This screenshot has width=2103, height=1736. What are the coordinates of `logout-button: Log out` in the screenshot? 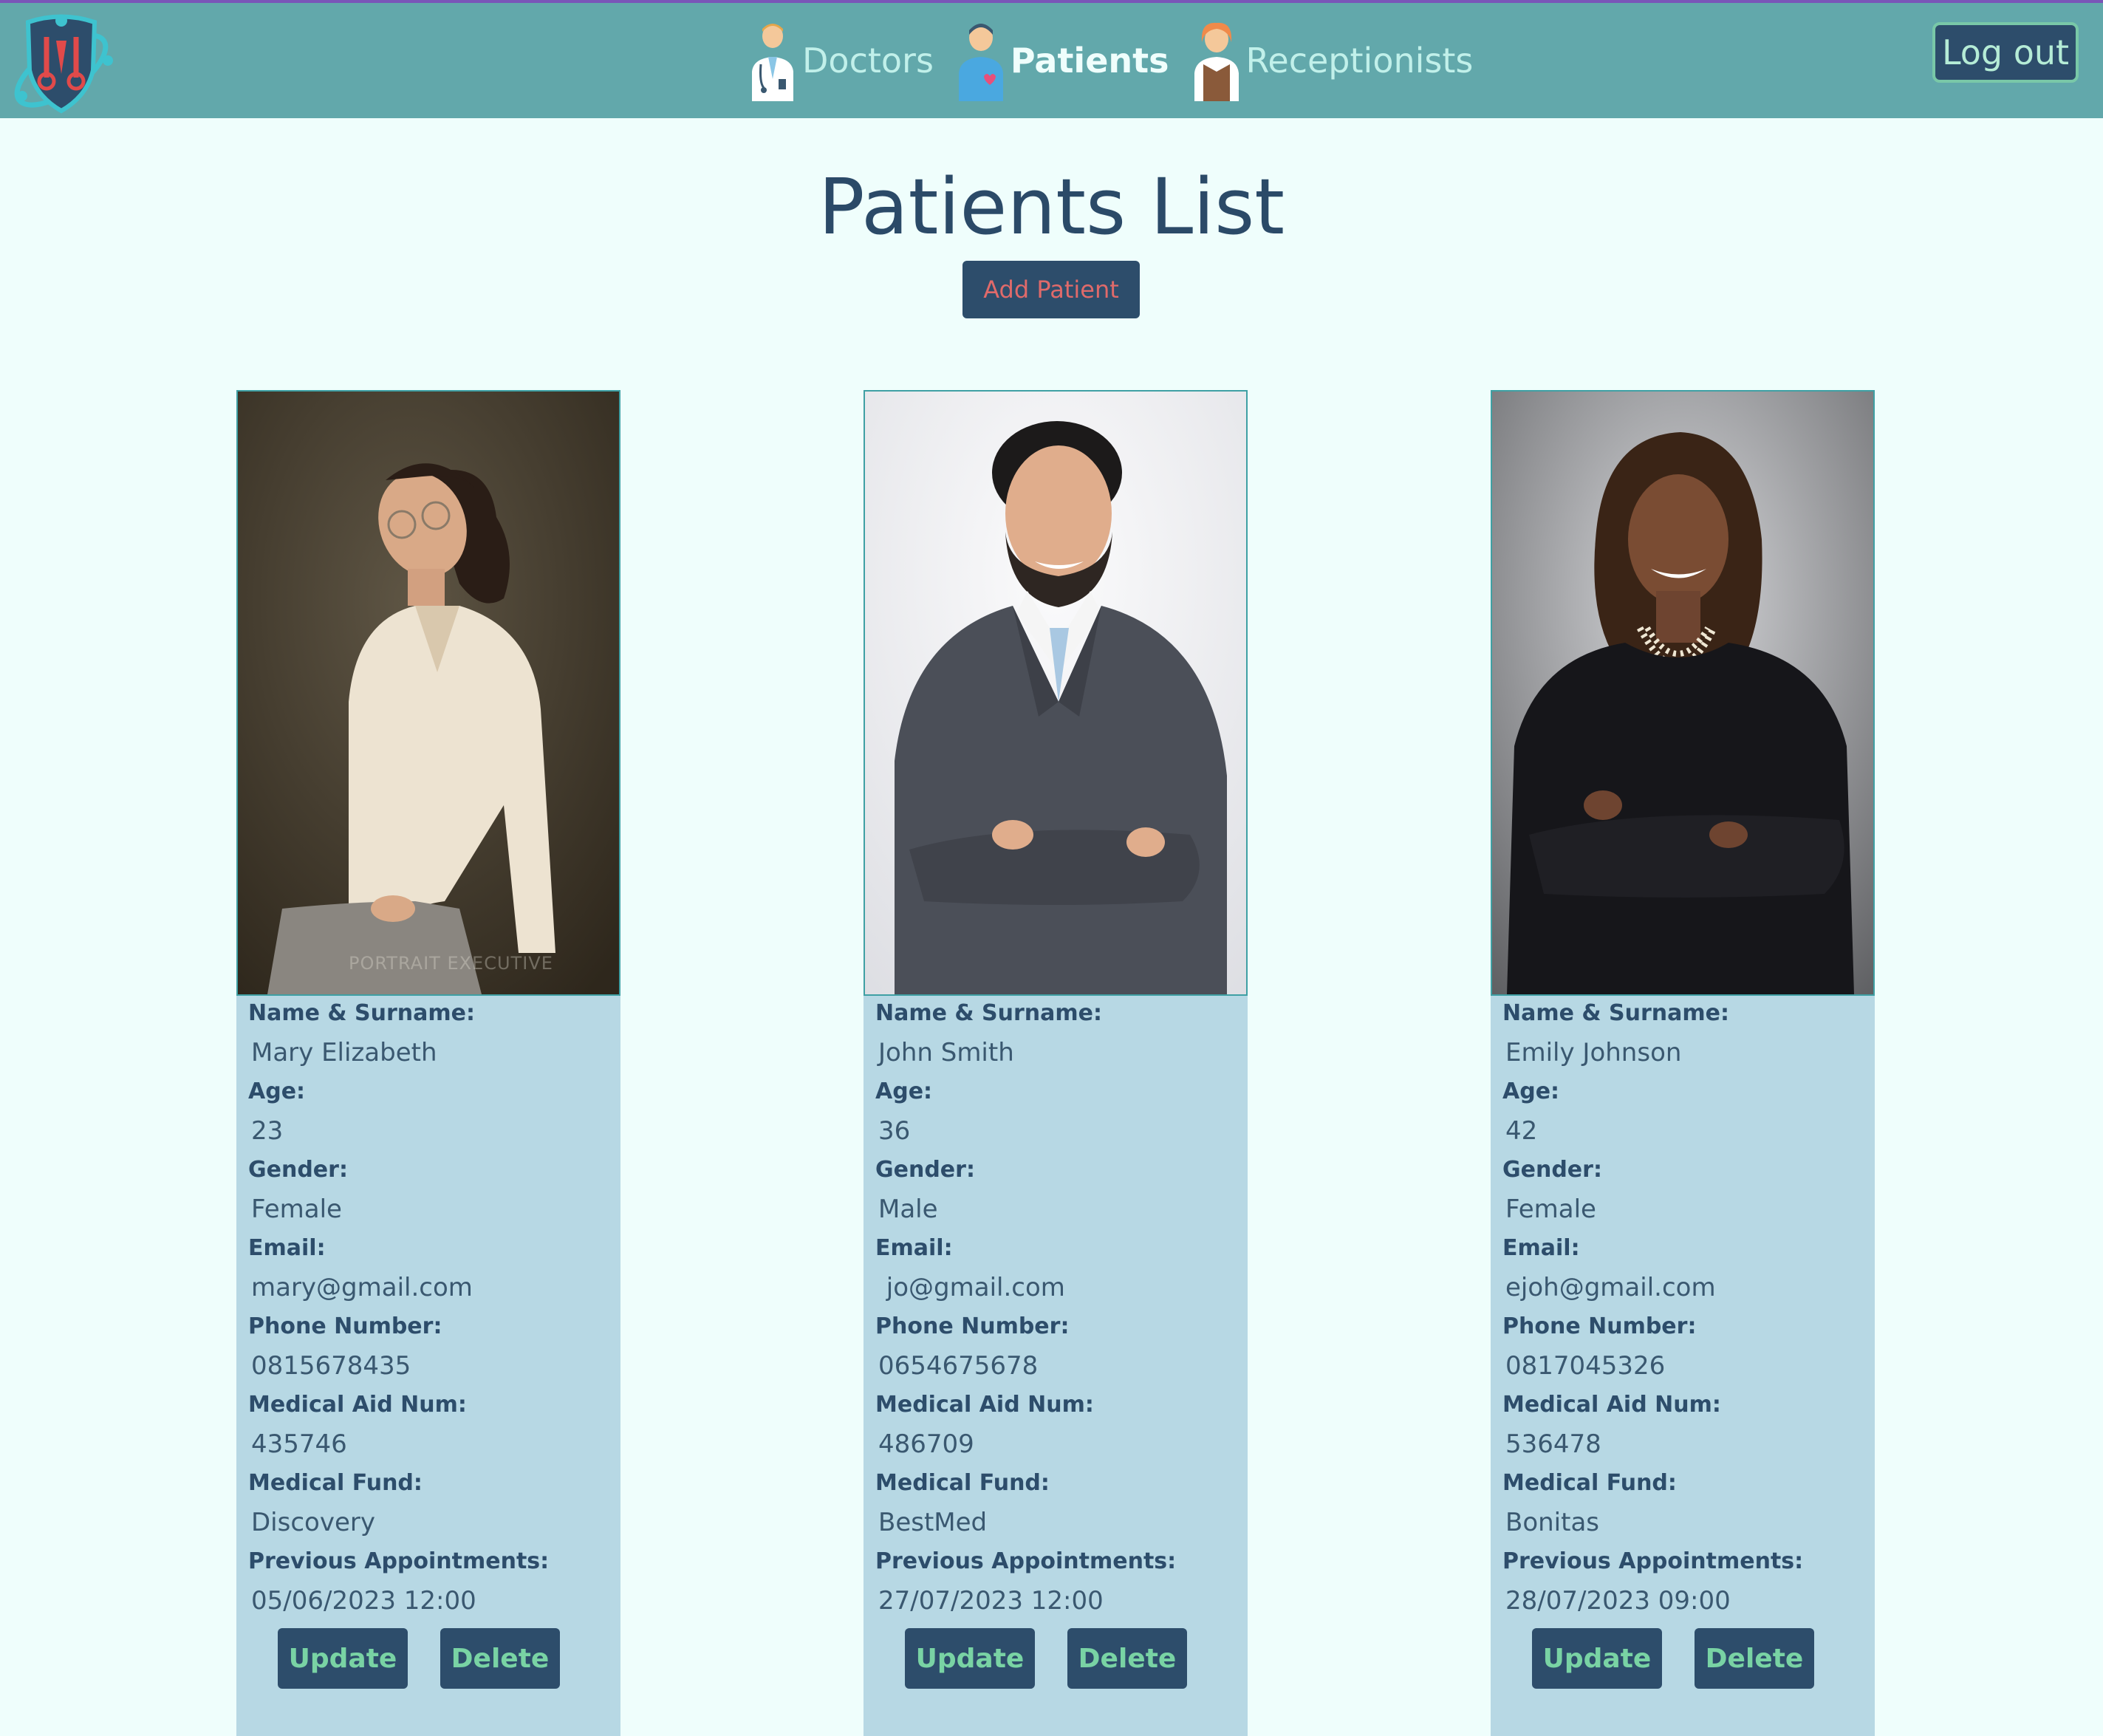 It's located at (2005, 52).